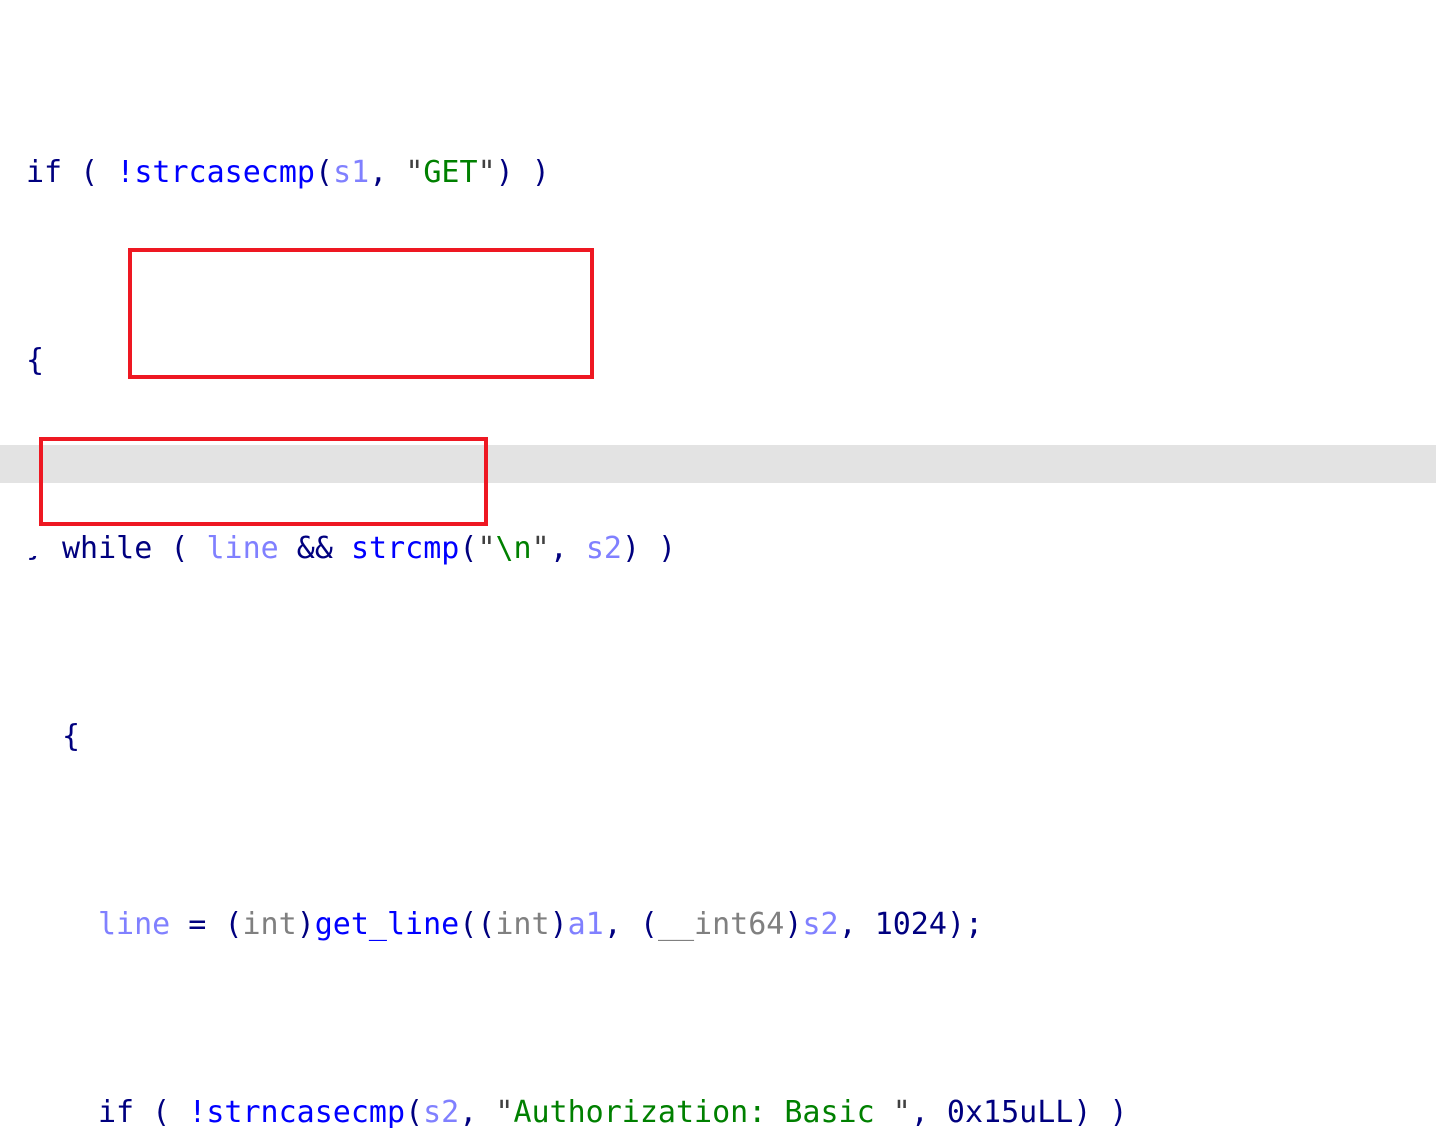 Image resolution: width=1436 pixels, height=1128 pixels. What do you see at coordinates (450, 173) in the screenshot?
I see `token-string-get: GET` at bounding box center [450, 173].